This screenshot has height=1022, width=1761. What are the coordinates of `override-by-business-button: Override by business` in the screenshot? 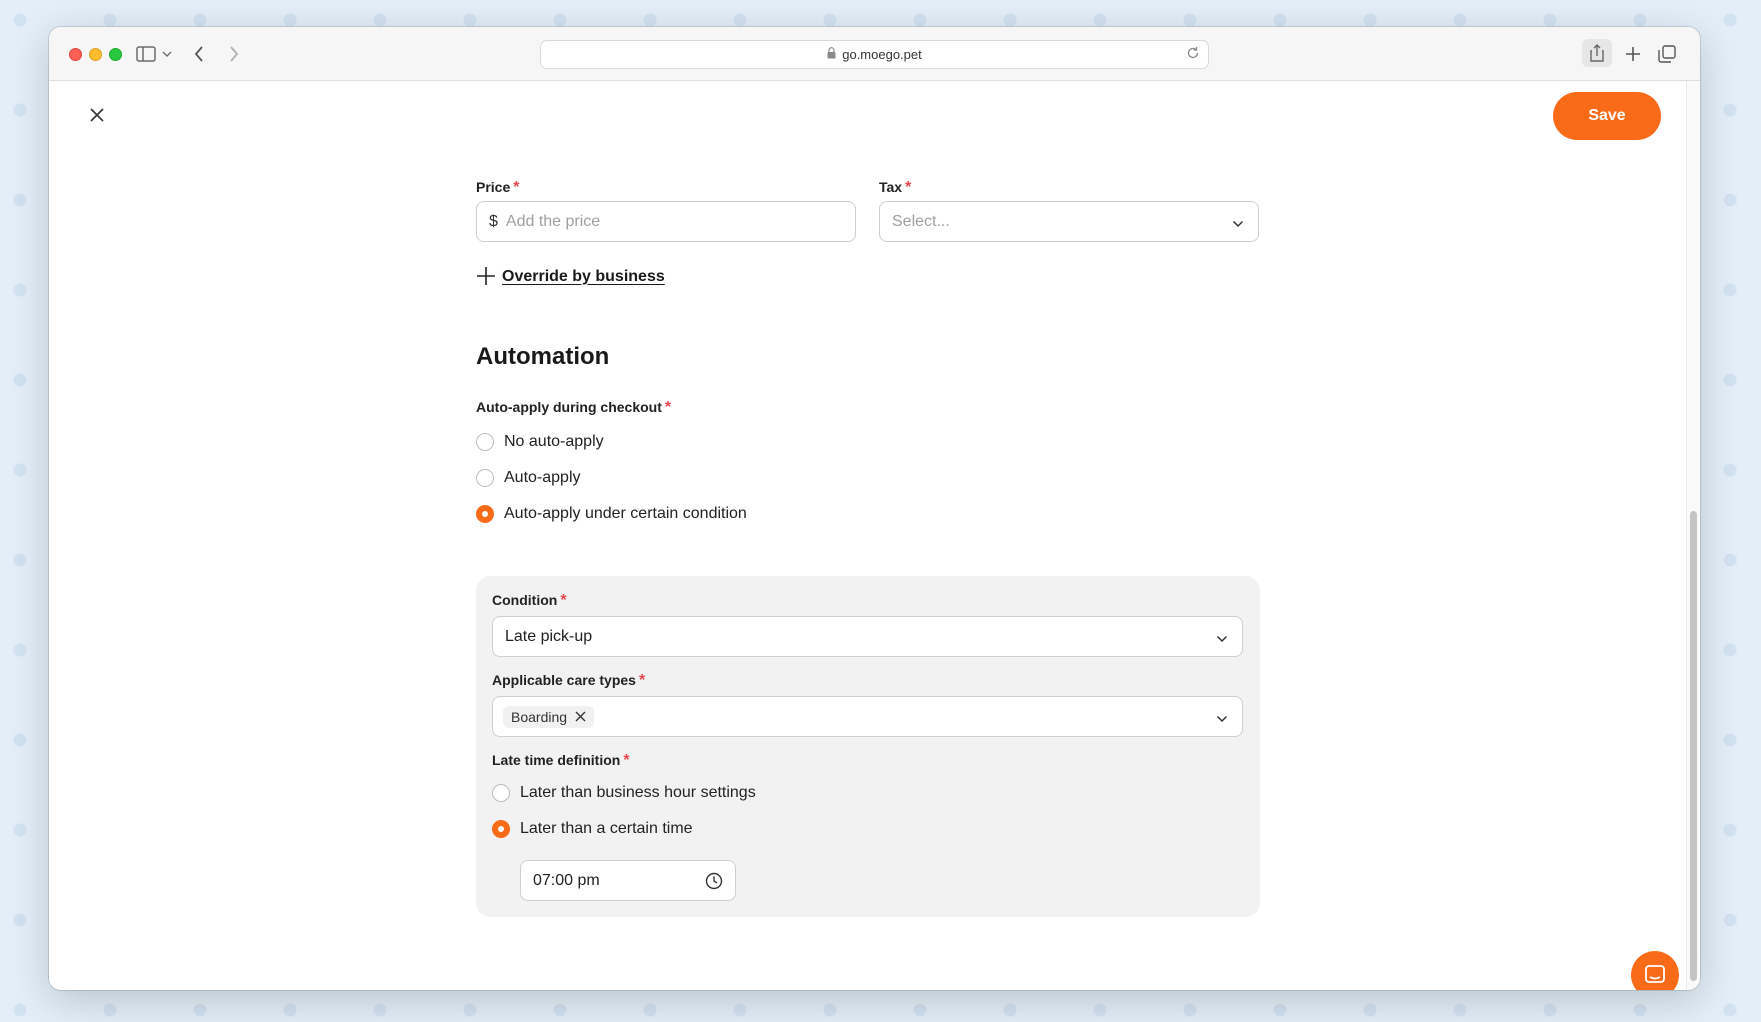 It's located at (570, 276).